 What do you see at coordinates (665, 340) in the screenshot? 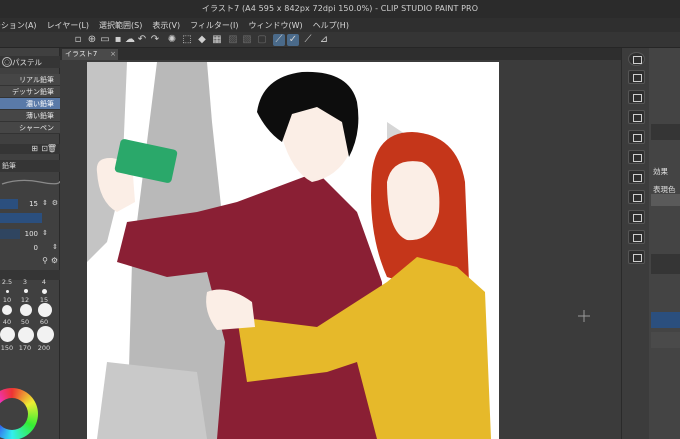
I see `layer-row` at bounding box center [665, 340].